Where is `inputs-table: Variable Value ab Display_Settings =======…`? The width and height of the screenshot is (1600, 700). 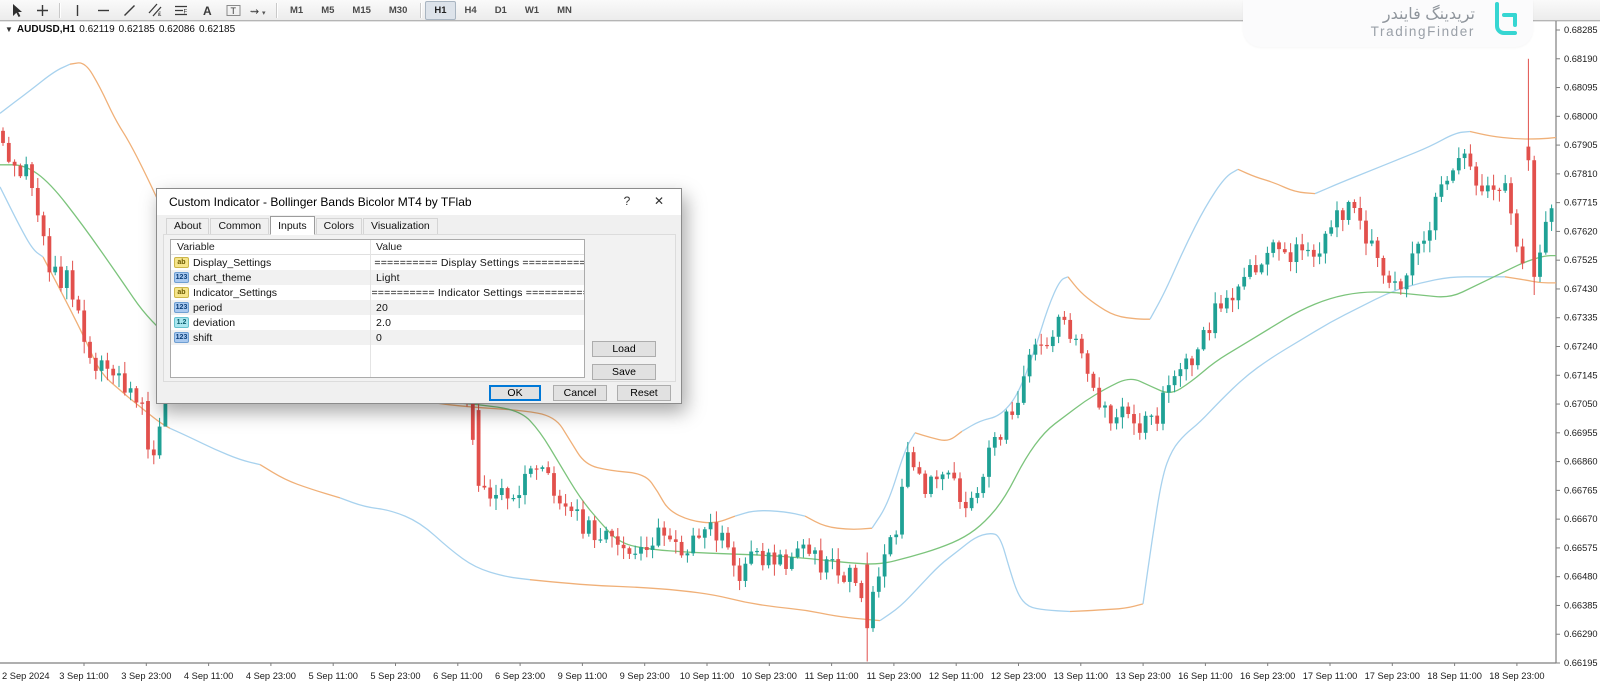 inputs-table: Variable Value ab Display_Settings =======… is located at coordinates (377, 308).